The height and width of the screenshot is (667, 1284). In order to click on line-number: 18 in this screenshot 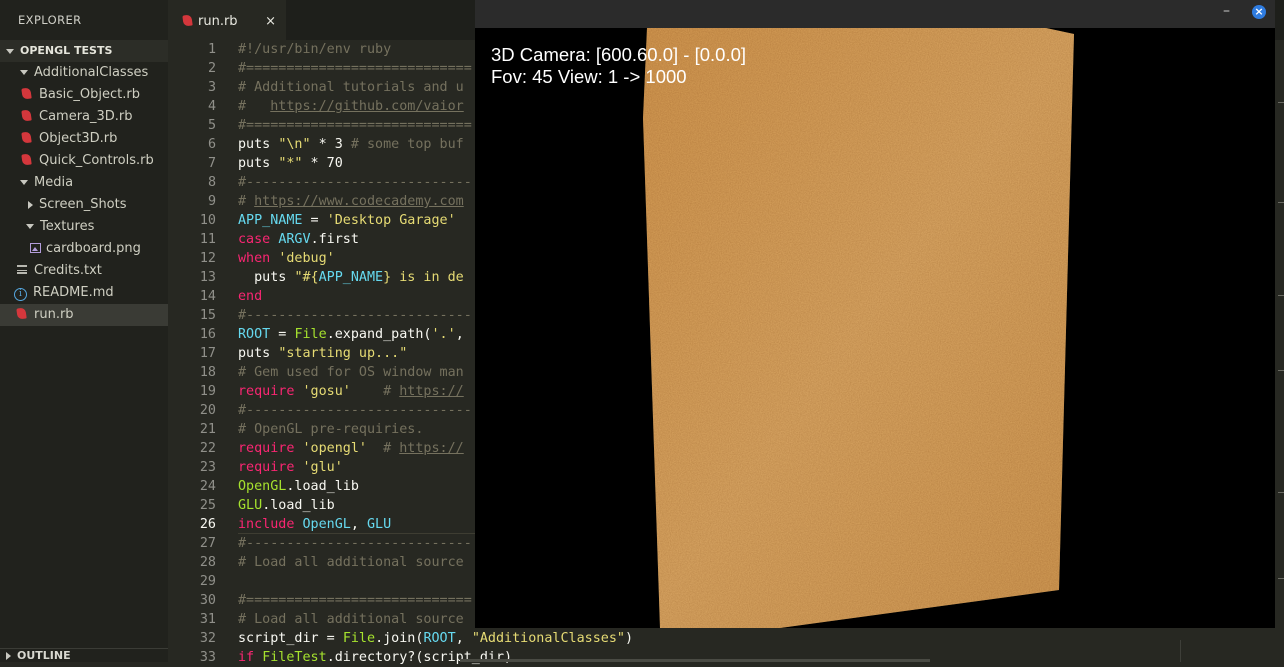, I will do `click(207, 372)`.